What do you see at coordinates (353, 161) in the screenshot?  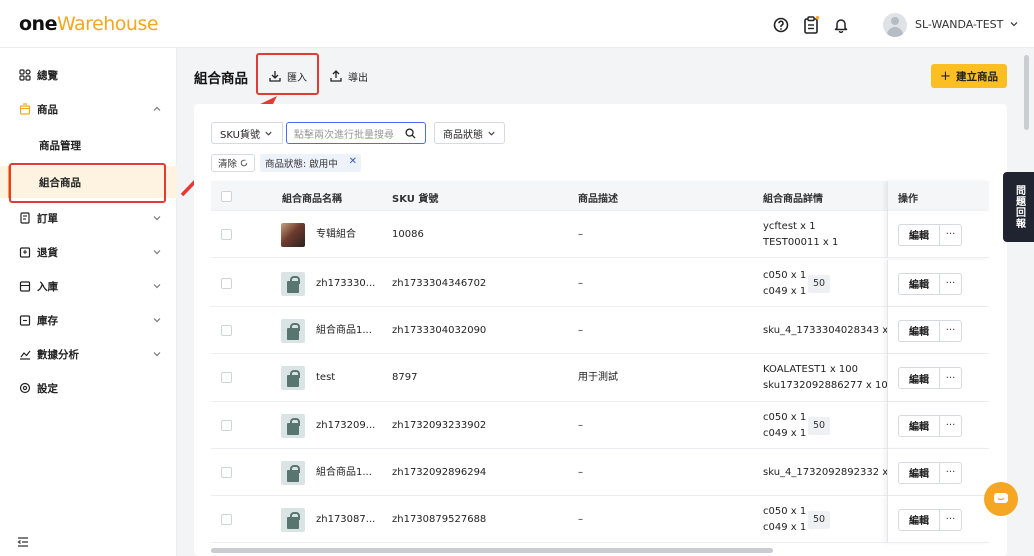 I see `close-icon: ✕` at bounding box center [353, 161].